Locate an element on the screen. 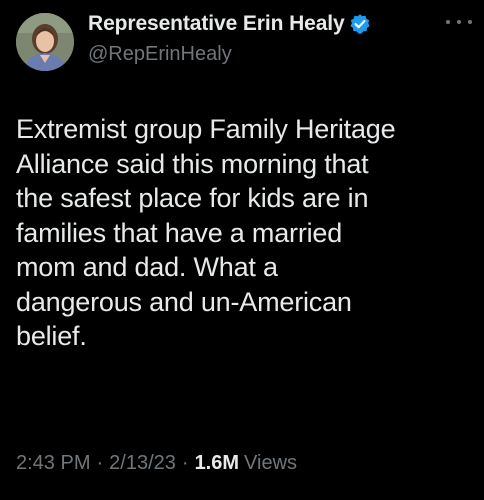  avatar is located at coordinates (45, 42).